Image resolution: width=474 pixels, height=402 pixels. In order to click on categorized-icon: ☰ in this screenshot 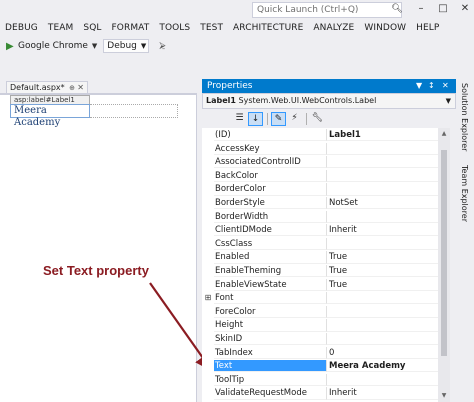, I will do `click(239, 119)`.